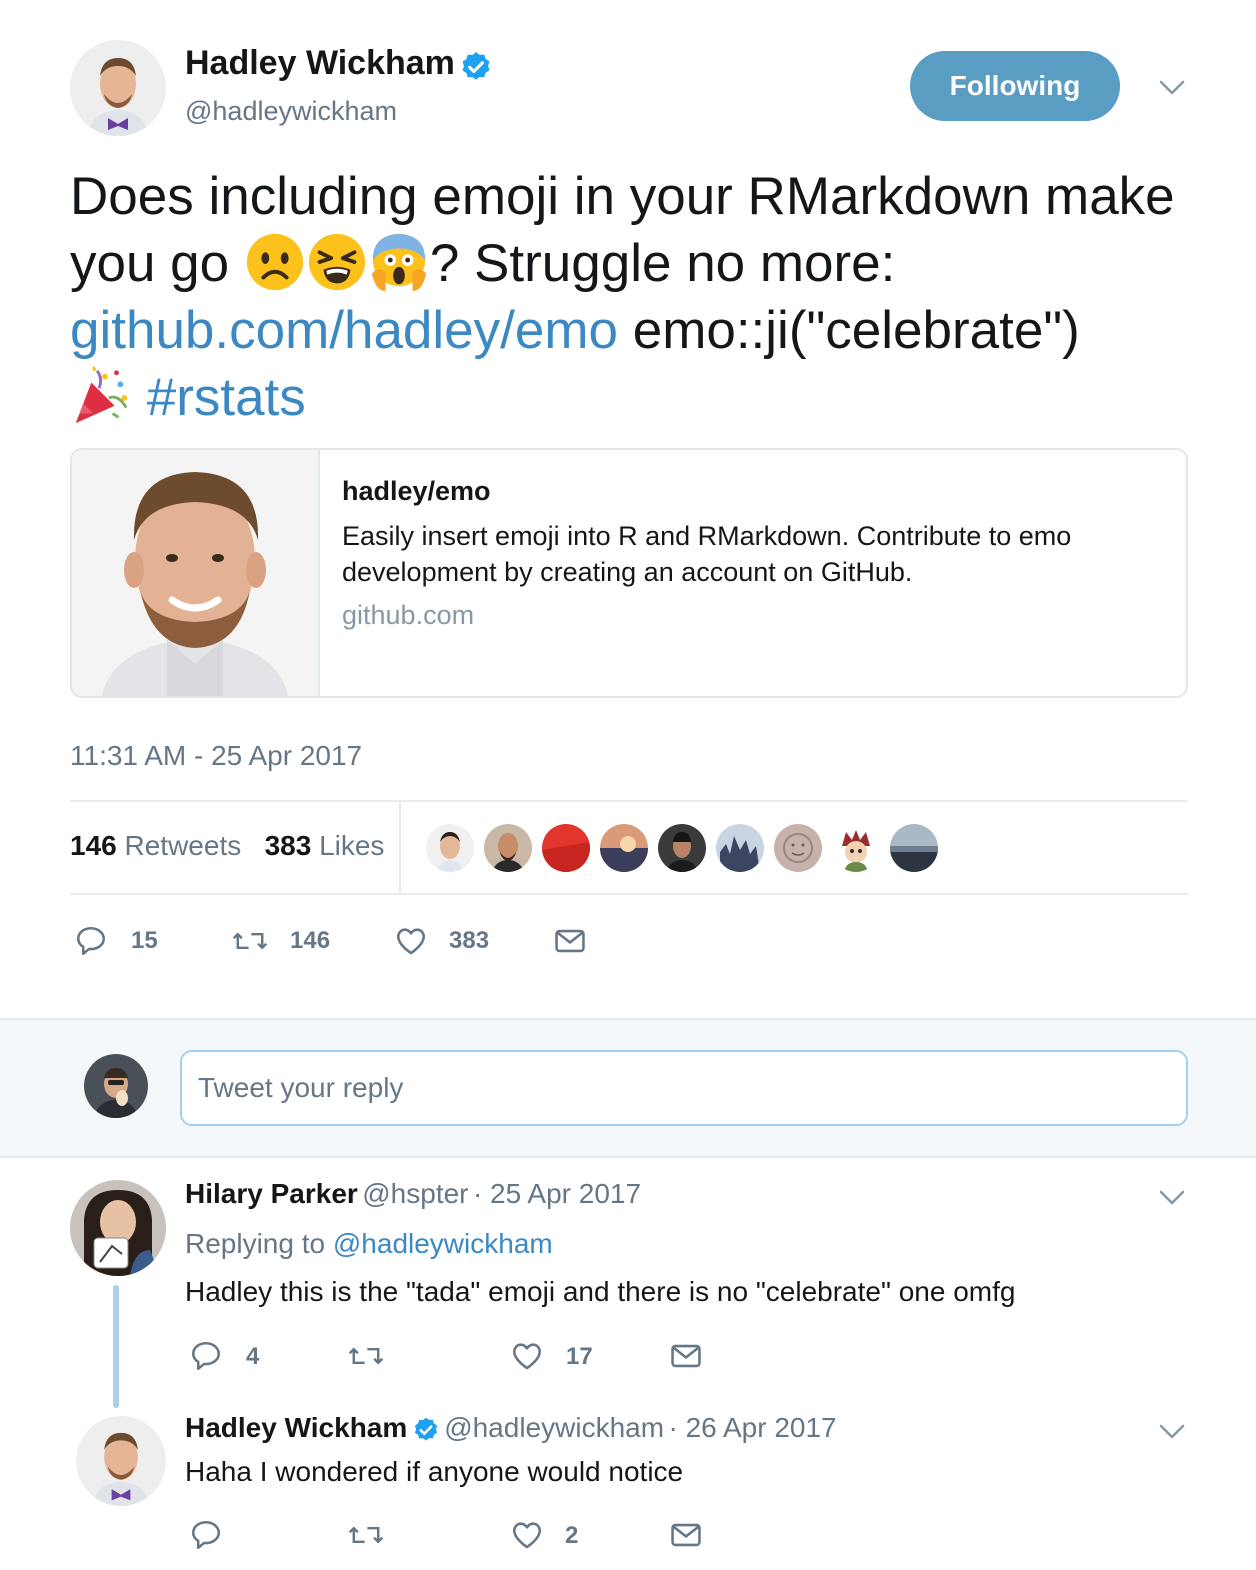 The height and width of the screenshot is (1570, 1256). I want to click on like-count: 2, so click(571, 1536).